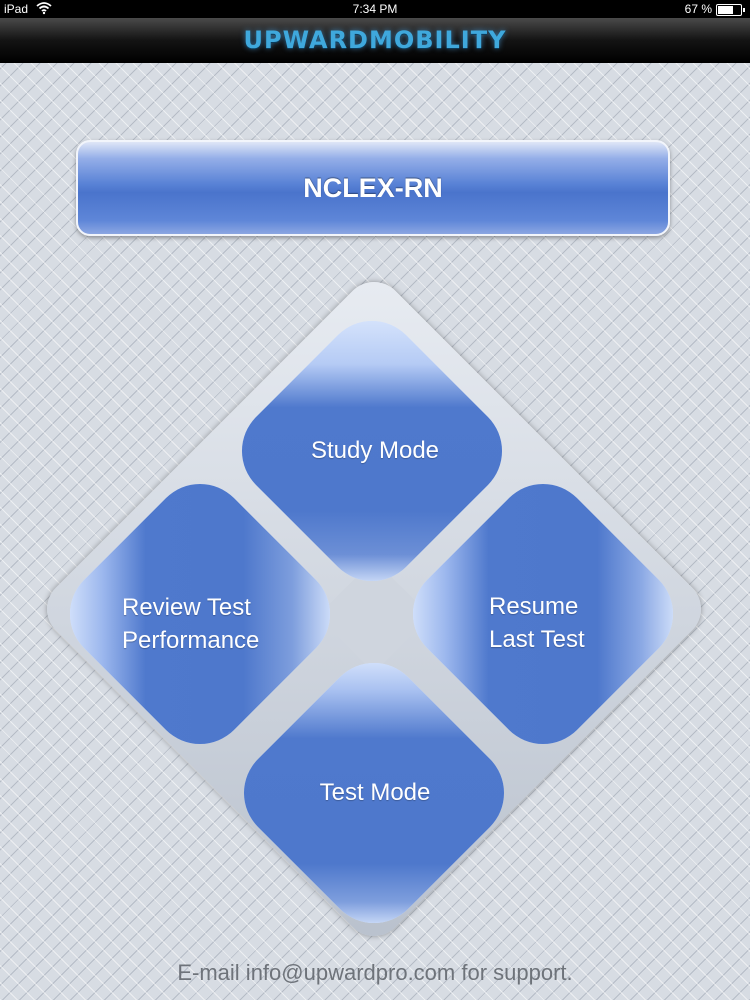  Describe the element at coordinates (698, 9) in the screenshot. I see `battery-percent: 67 %` at that location.